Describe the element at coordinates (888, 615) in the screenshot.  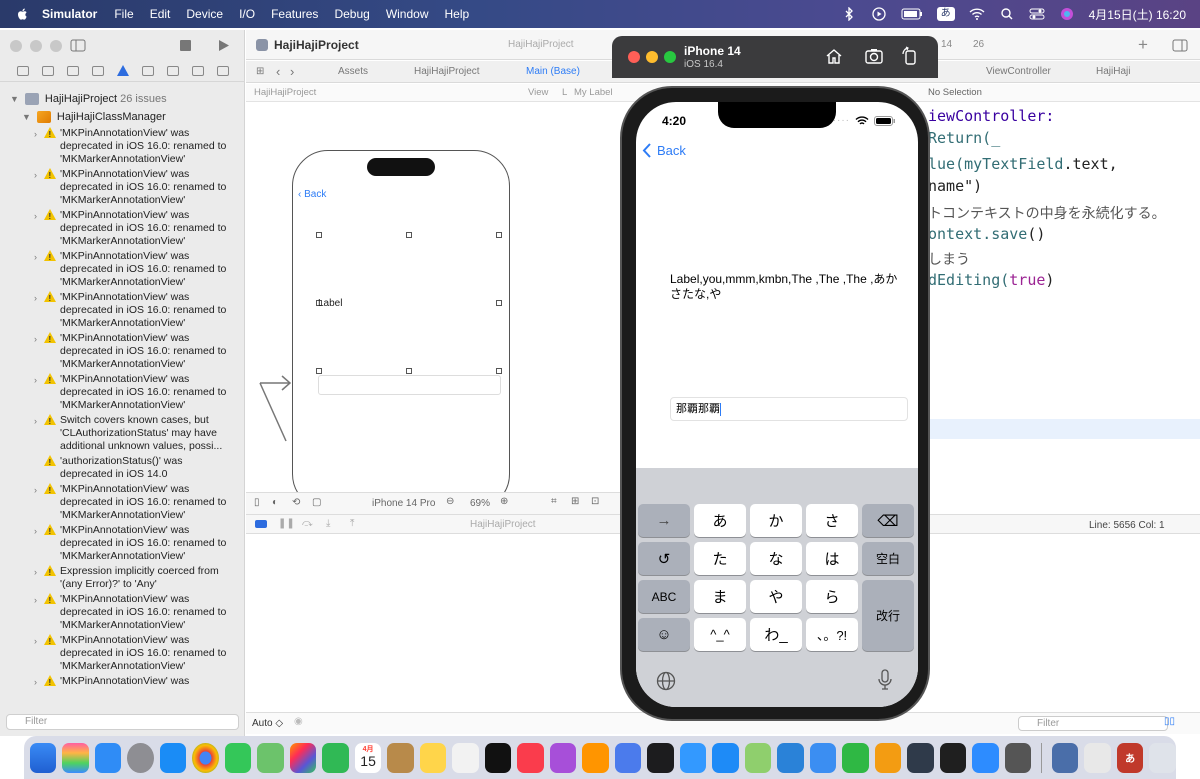
I see `key-return: 改行` at that location.